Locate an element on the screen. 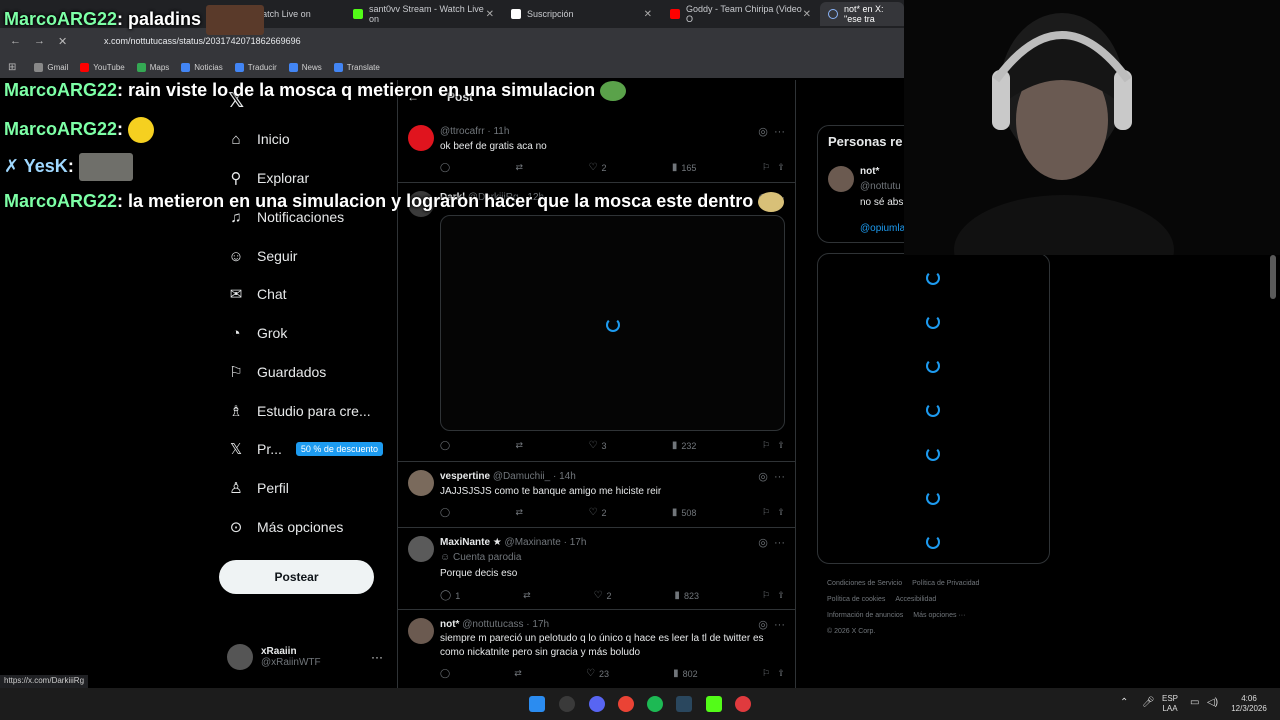 Image resolution: width=1280 pixels, height=720 pixels. loading-spinner is located at coordinates (613, 325).